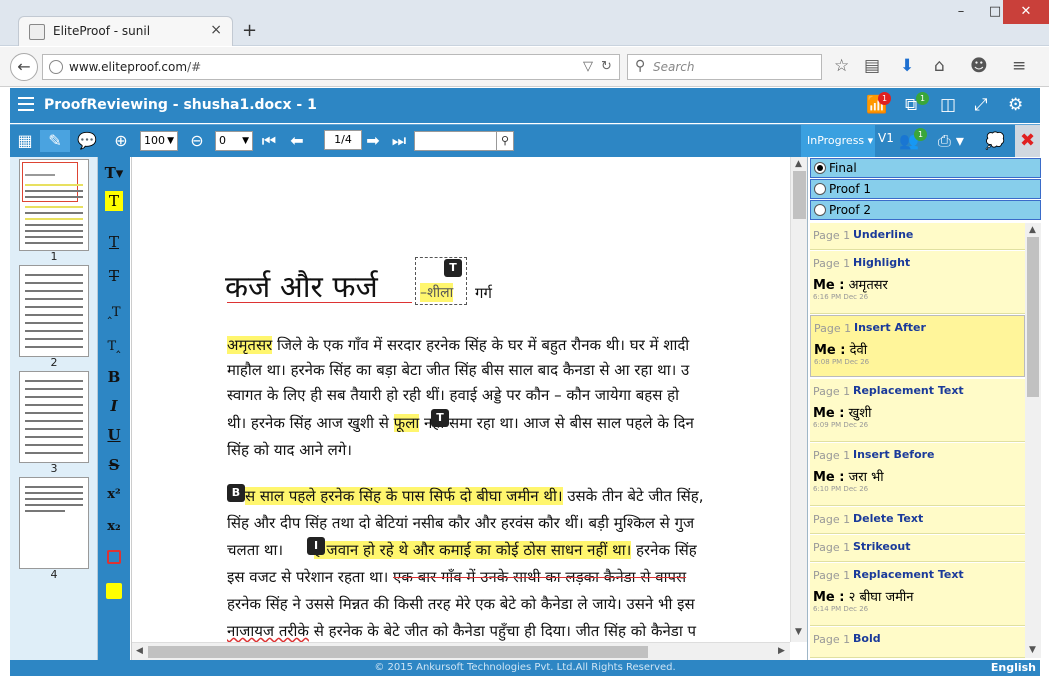 The width and height of the screenshot is (1049, 681). Describe the element at coordinates (121, 141) in the screenshot. I see `zoom-in-icon: ⊕` at that location.